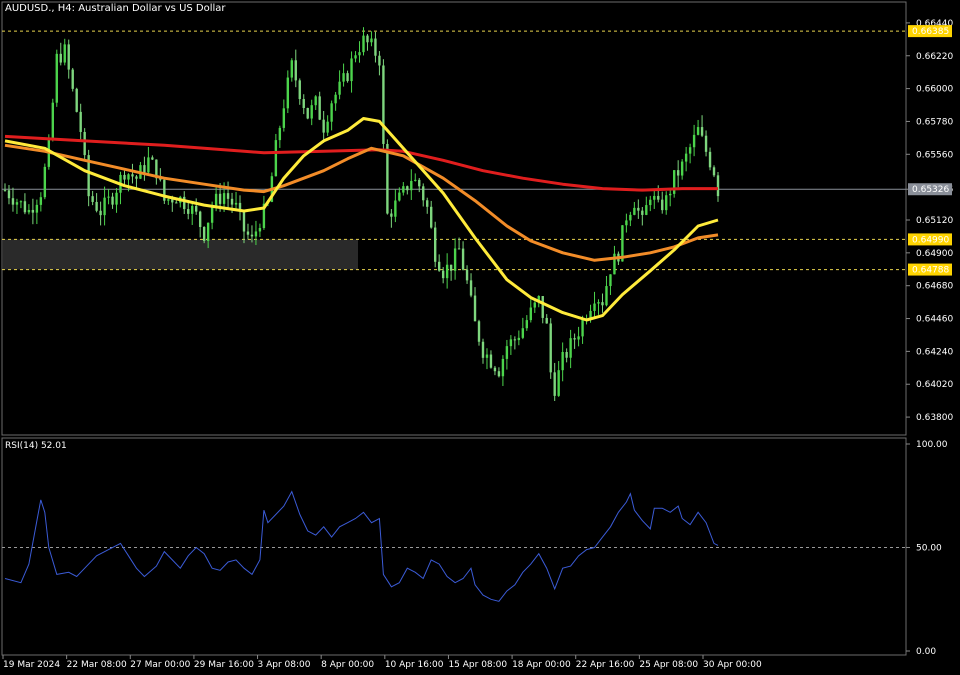  What do you see at coordinates (934, 57) in the screenshot?
I see `y-tick-label: 0.66220` at bounding box center [934, 57].